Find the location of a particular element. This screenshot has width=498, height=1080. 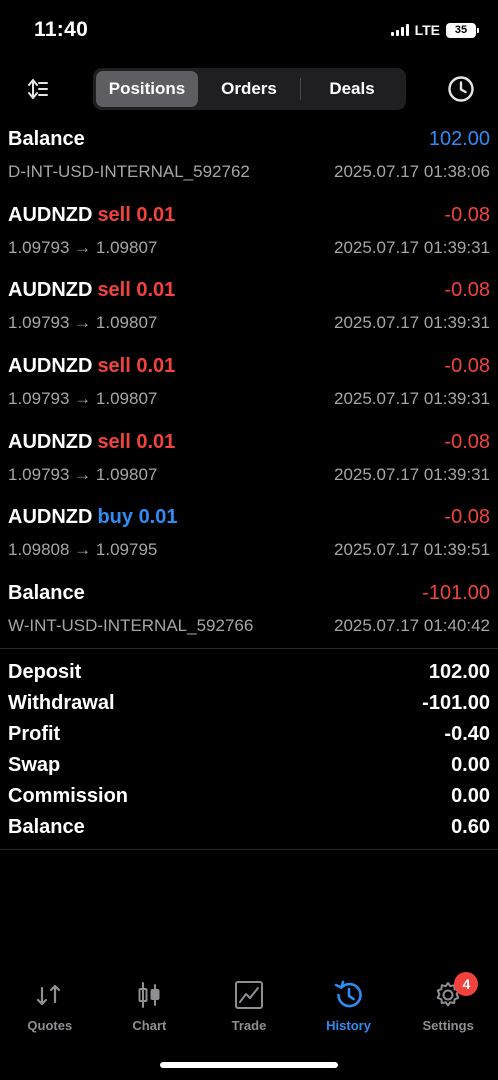

tab-settings: Settings 4 is located at coordinates (448, 1005).